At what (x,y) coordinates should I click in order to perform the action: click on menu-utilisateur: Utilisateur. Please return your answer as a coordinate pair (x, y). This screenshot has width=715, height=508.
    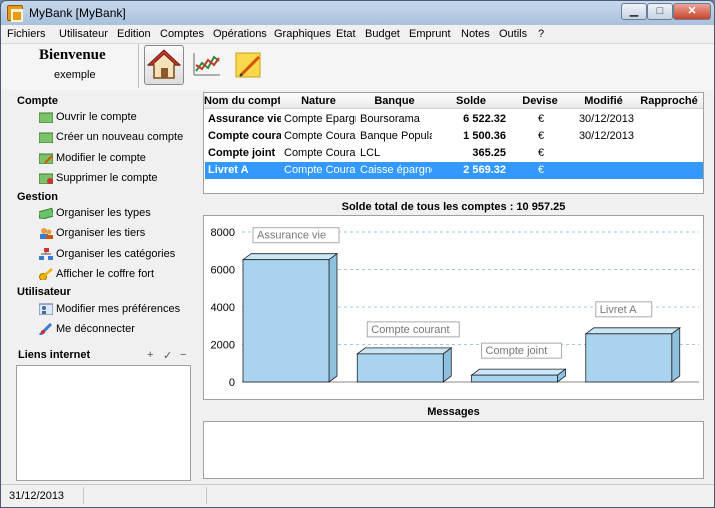
    Looking at the image, I should click on (83, 34).